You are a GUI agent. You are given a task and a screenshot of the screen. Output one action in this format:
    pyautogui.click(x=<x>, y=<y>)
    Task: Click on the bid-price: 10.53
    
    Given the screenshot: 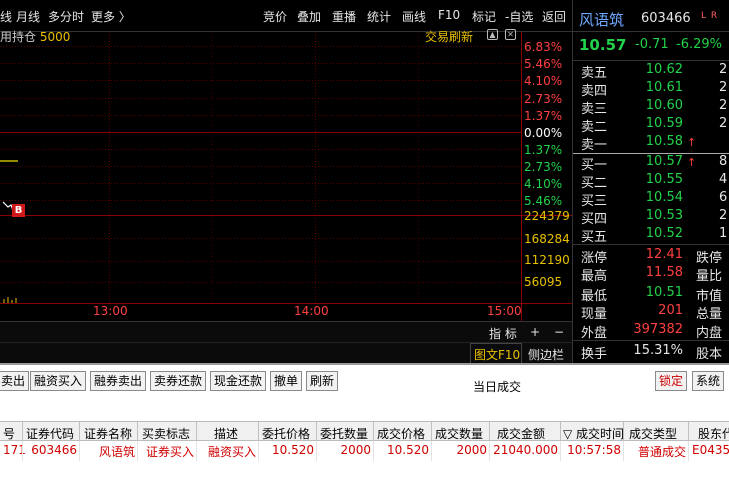 What is the action you would take?
    pyautogui.click(x=664, y=215)
    